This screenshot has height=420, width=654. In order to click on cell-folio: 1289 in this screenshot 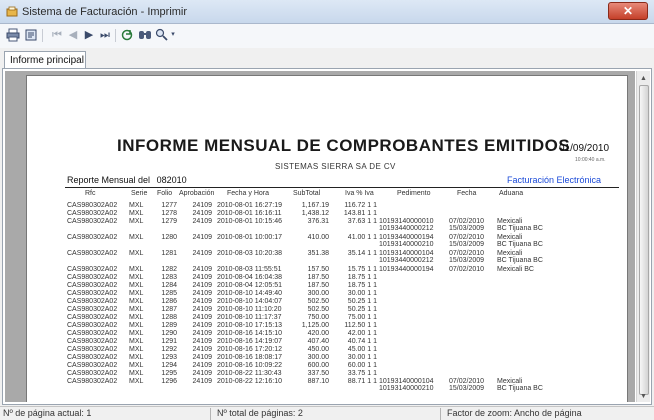, I will do `click(169, 325)`.